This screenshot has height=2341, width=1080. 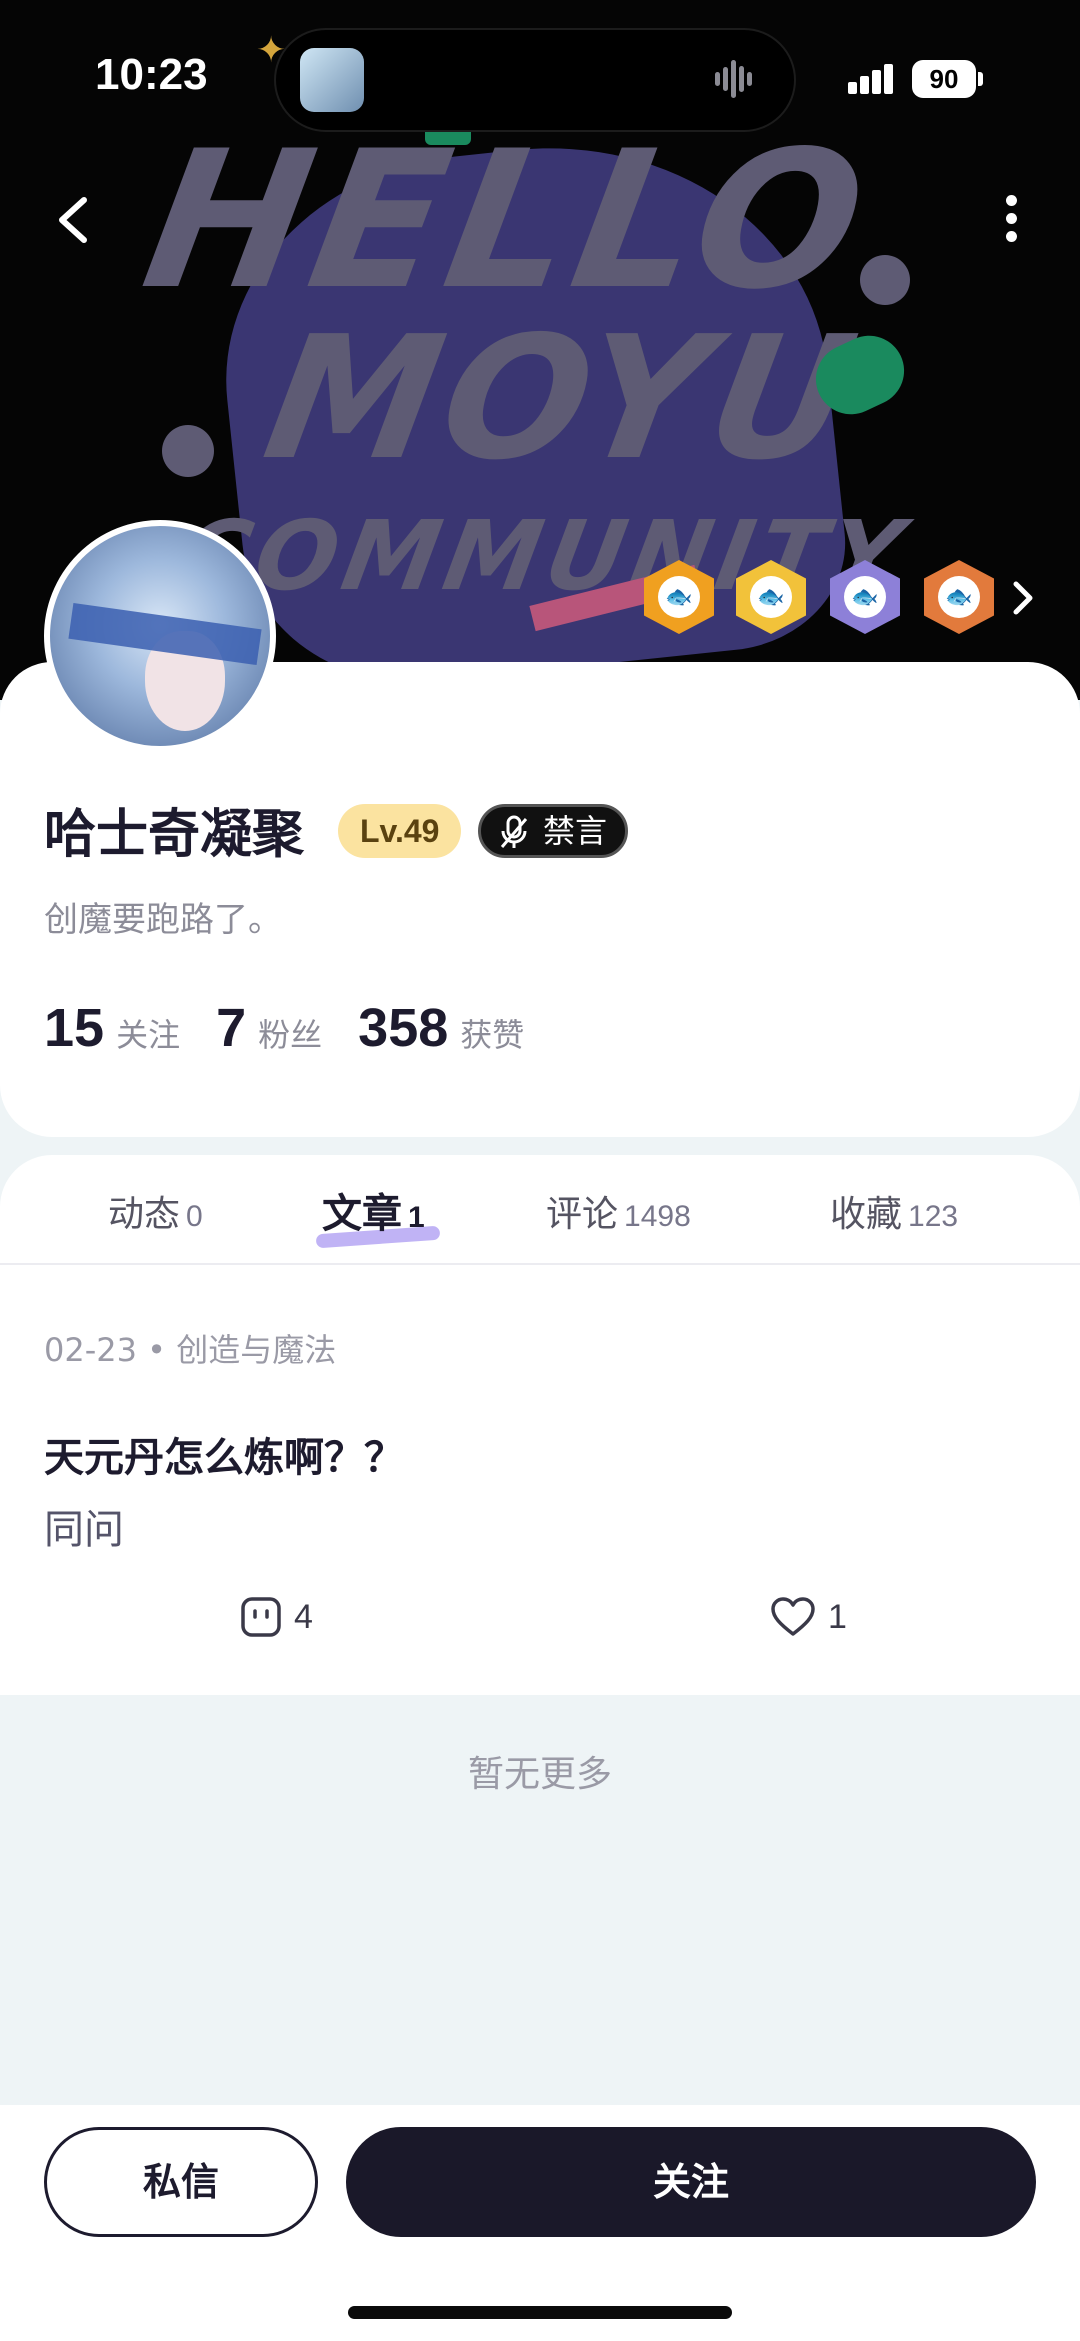 I want to click on mute-badge: 禁言, so click(x=553, y=831).